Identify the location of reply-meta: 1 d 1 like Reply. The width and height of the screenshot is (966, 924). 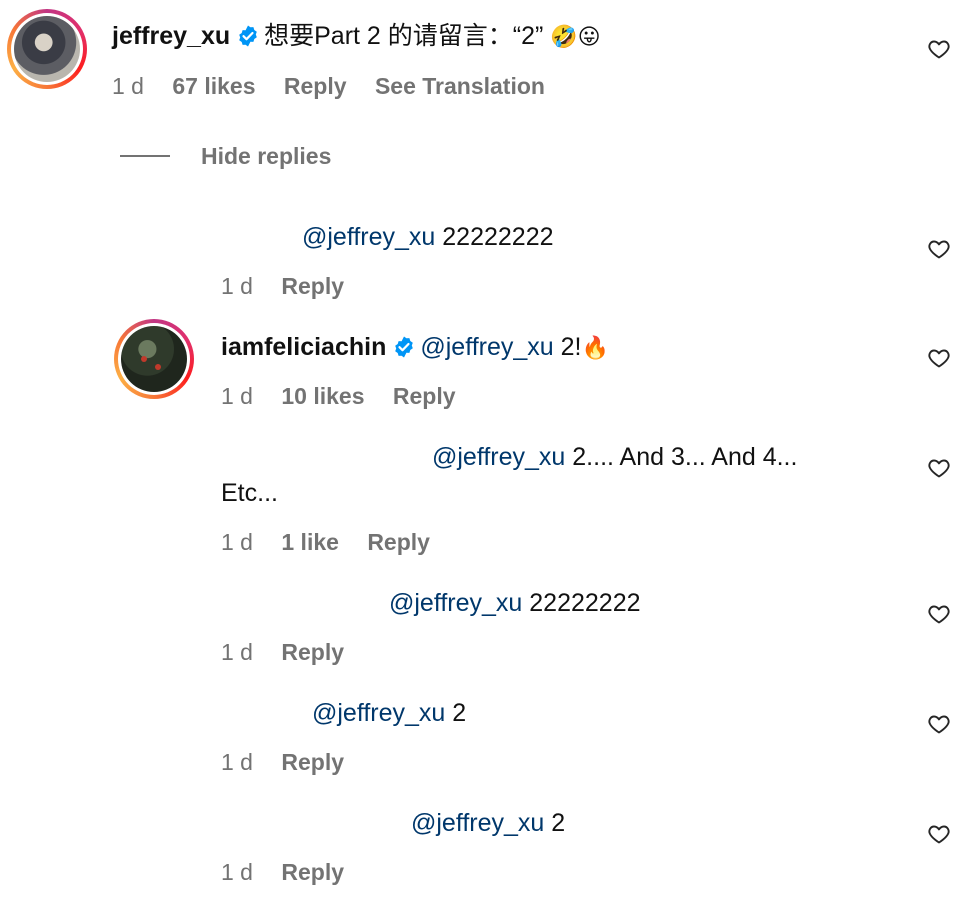
(336, 542).